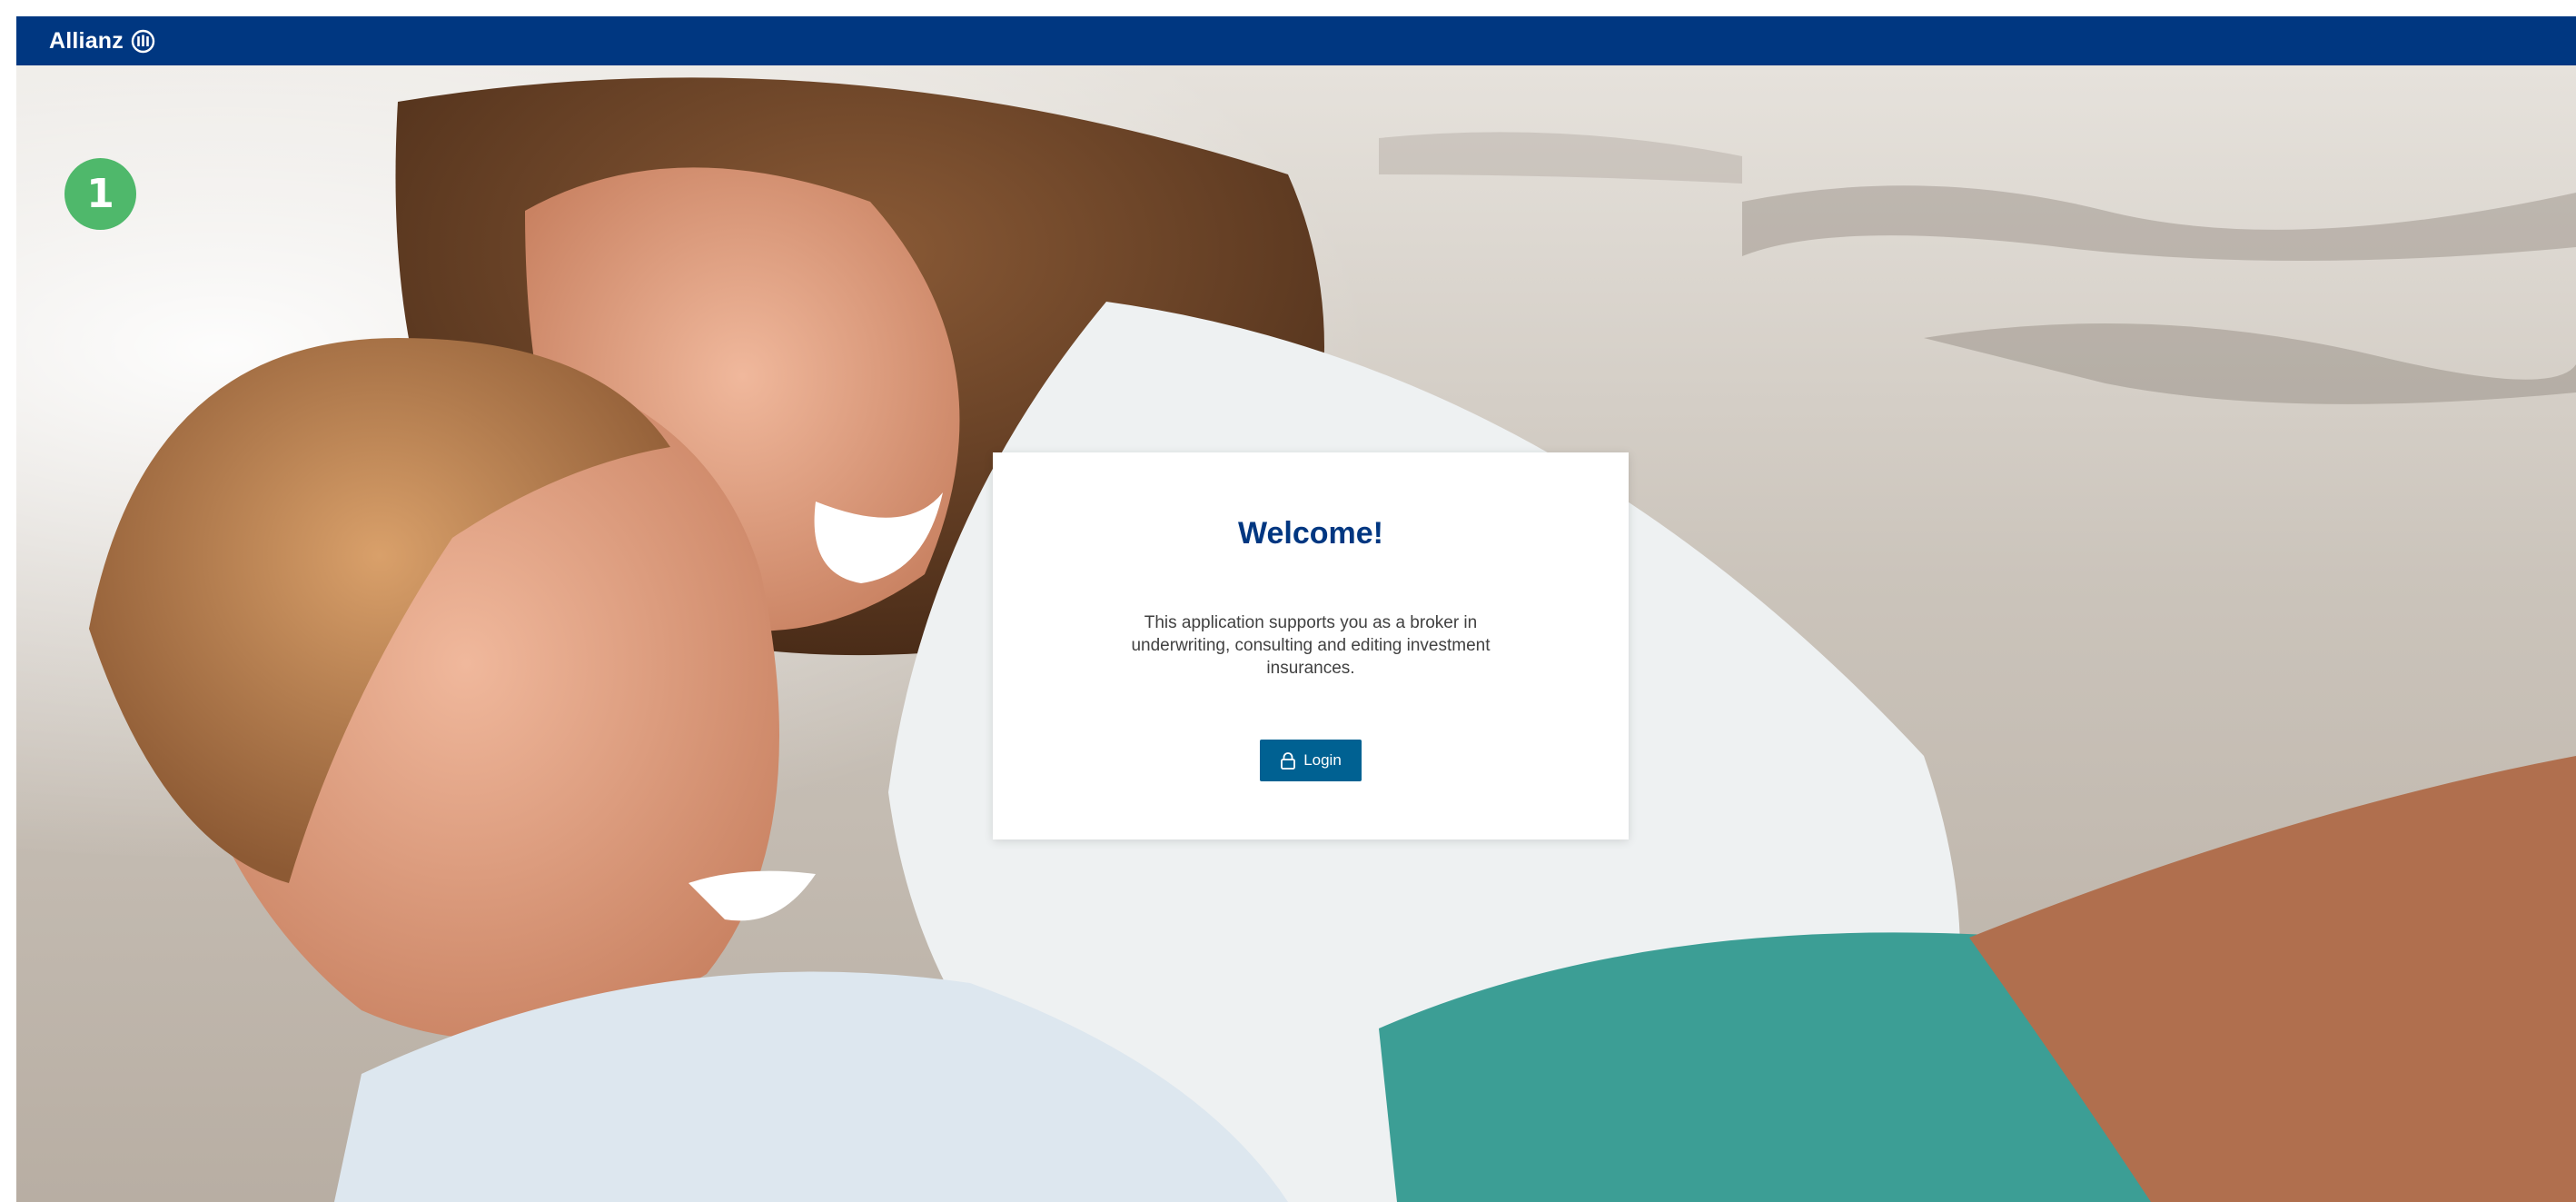  What do you see at coordinates (143, 41) in the screenshot?
I see `allianz-eagle-icon` at bounding box center [143, 41].